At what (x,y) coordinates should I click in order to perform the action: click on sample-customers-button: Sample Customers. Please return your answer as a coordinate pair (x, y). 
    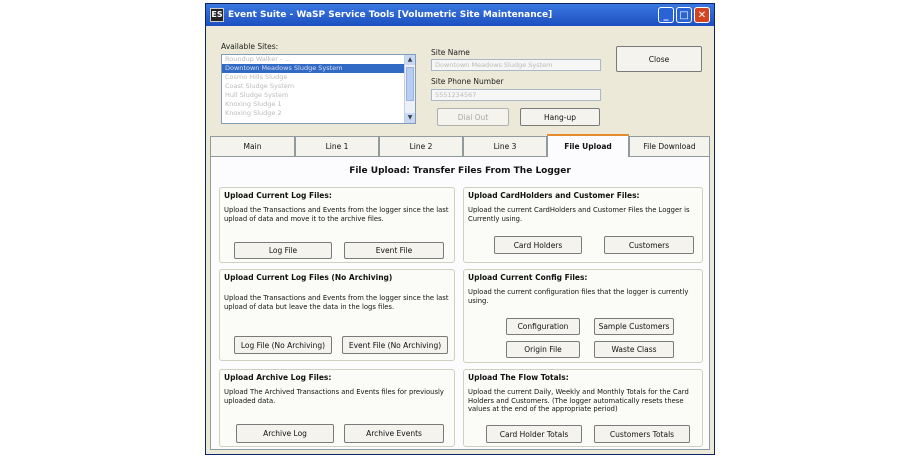
    Looking at the image, I should click on (634, 326).